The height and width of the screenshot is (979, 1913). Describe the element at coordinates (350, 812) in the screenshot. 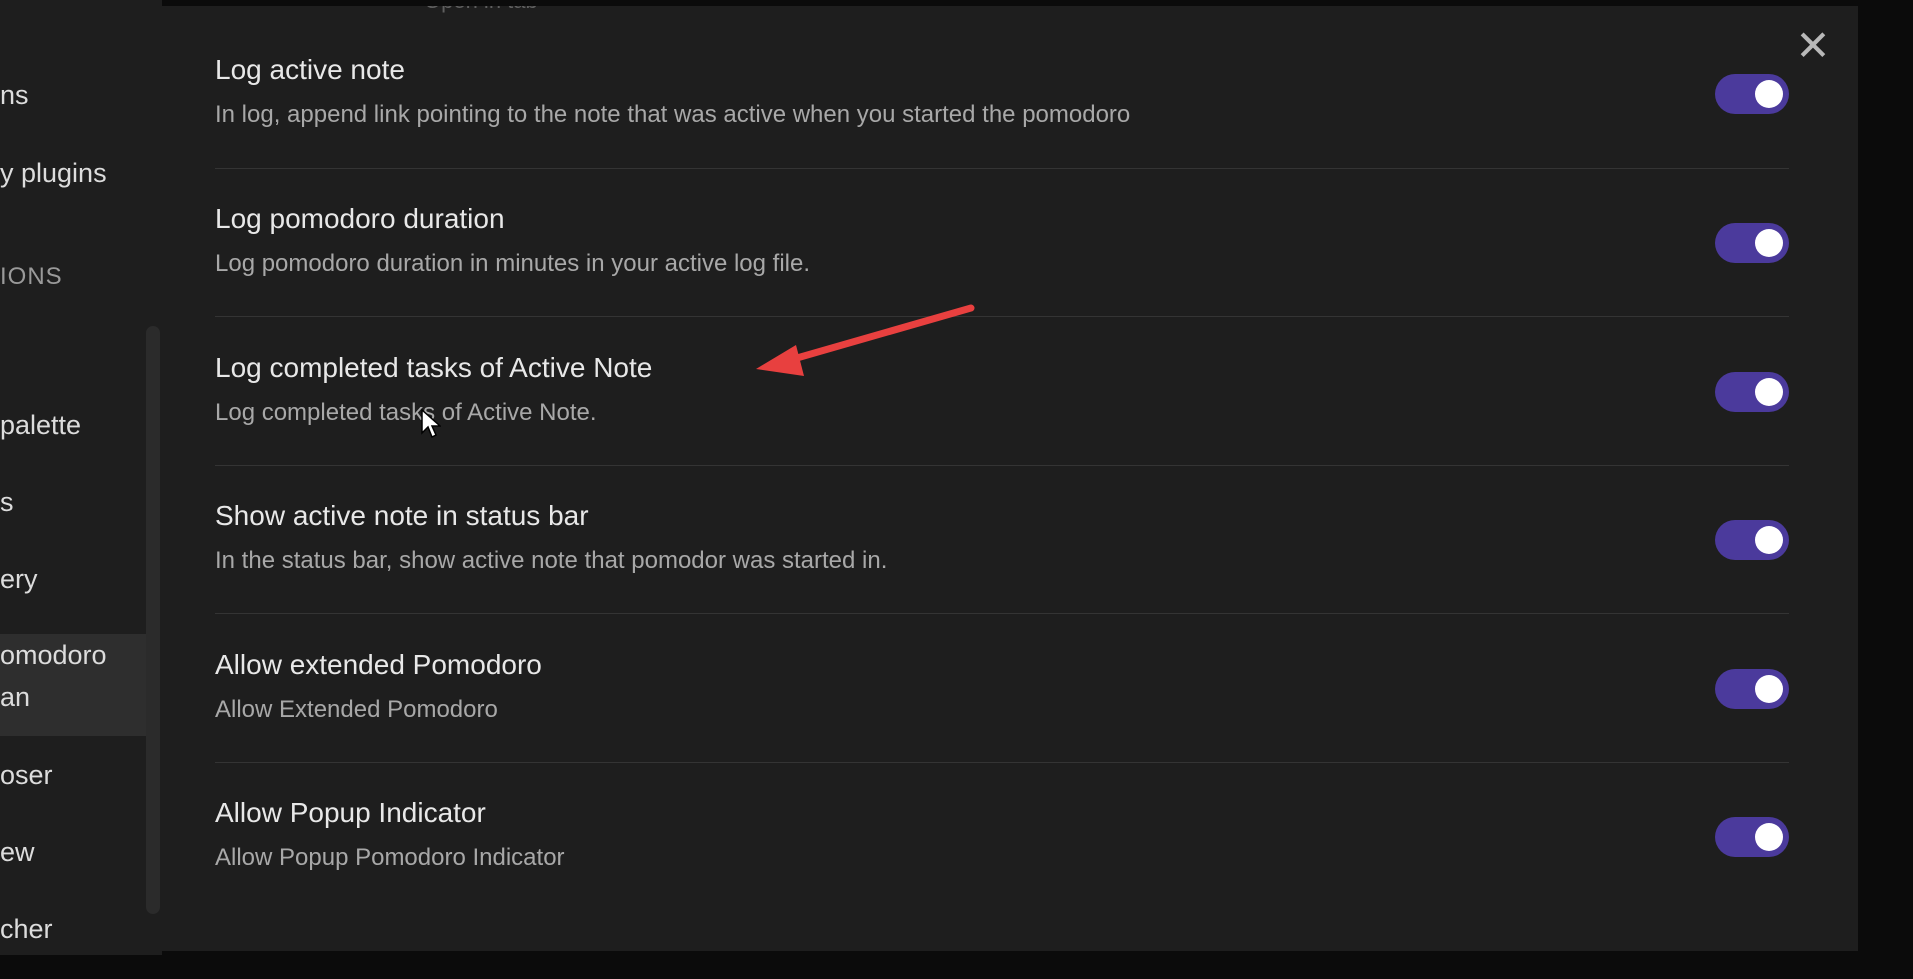

I see `setting-name: Allow Popup Indicator` at that location.